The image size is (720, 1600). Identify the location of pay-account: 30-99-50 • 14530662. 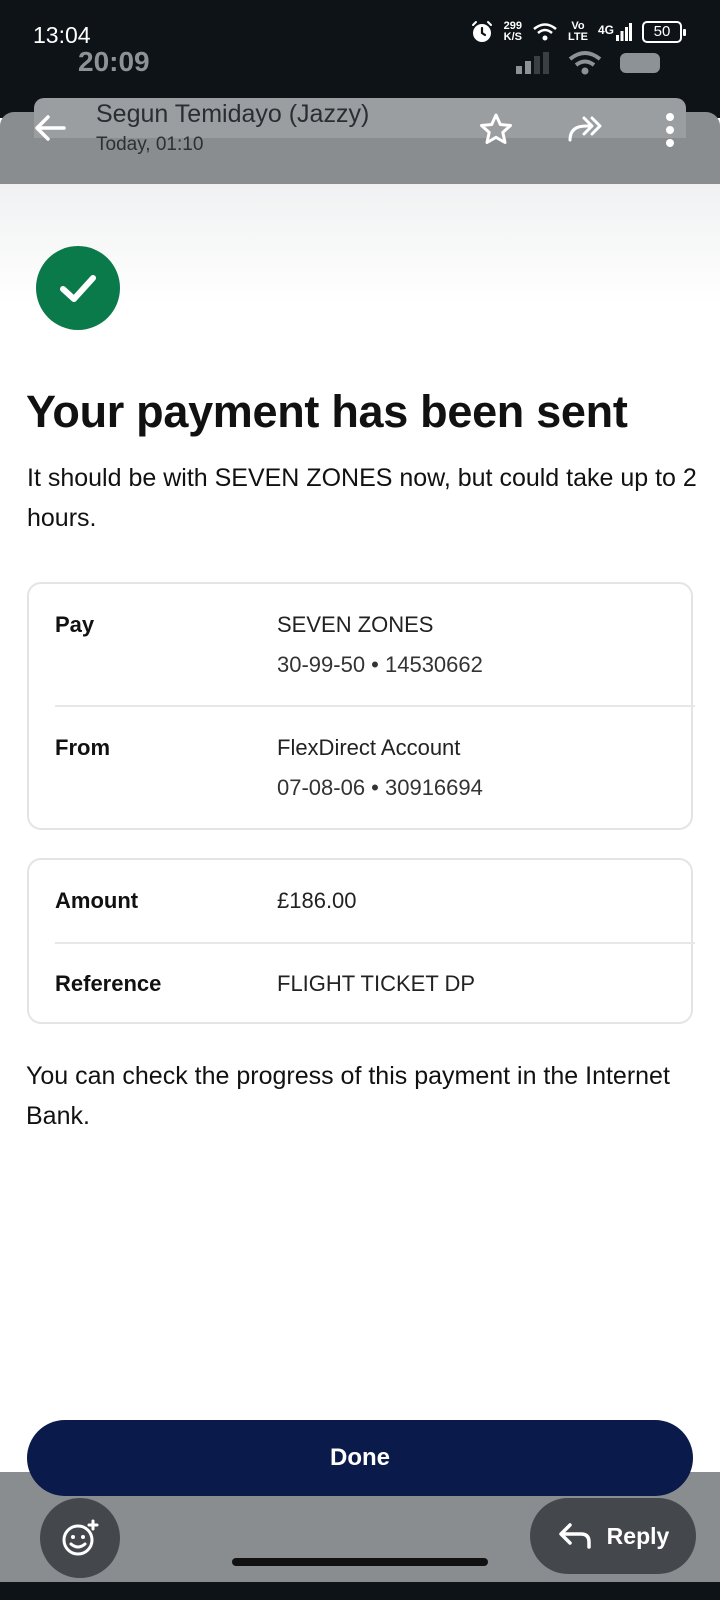
(380, 664).